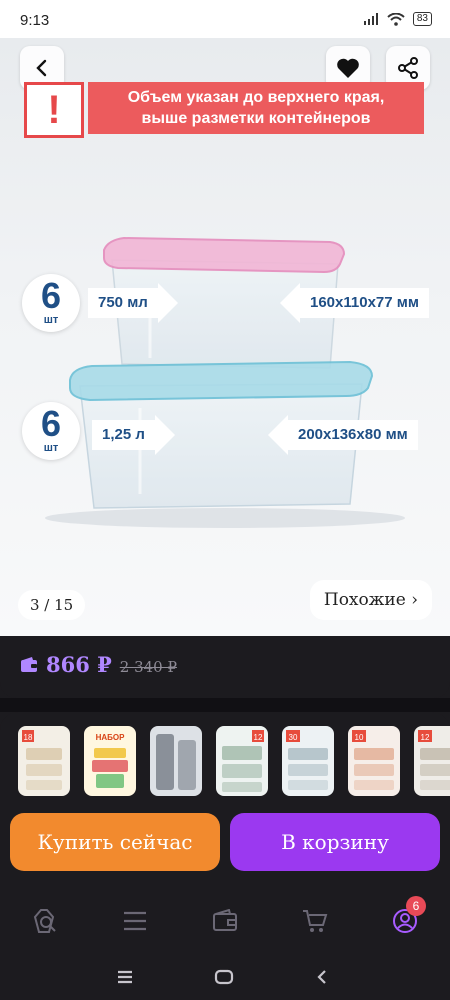 The image size is (450, 1000). What do you see at coordinates (115, 842) in the screenshot?
I see `buy-now-button: Купить сейчас` at bounding box center [115, 842].